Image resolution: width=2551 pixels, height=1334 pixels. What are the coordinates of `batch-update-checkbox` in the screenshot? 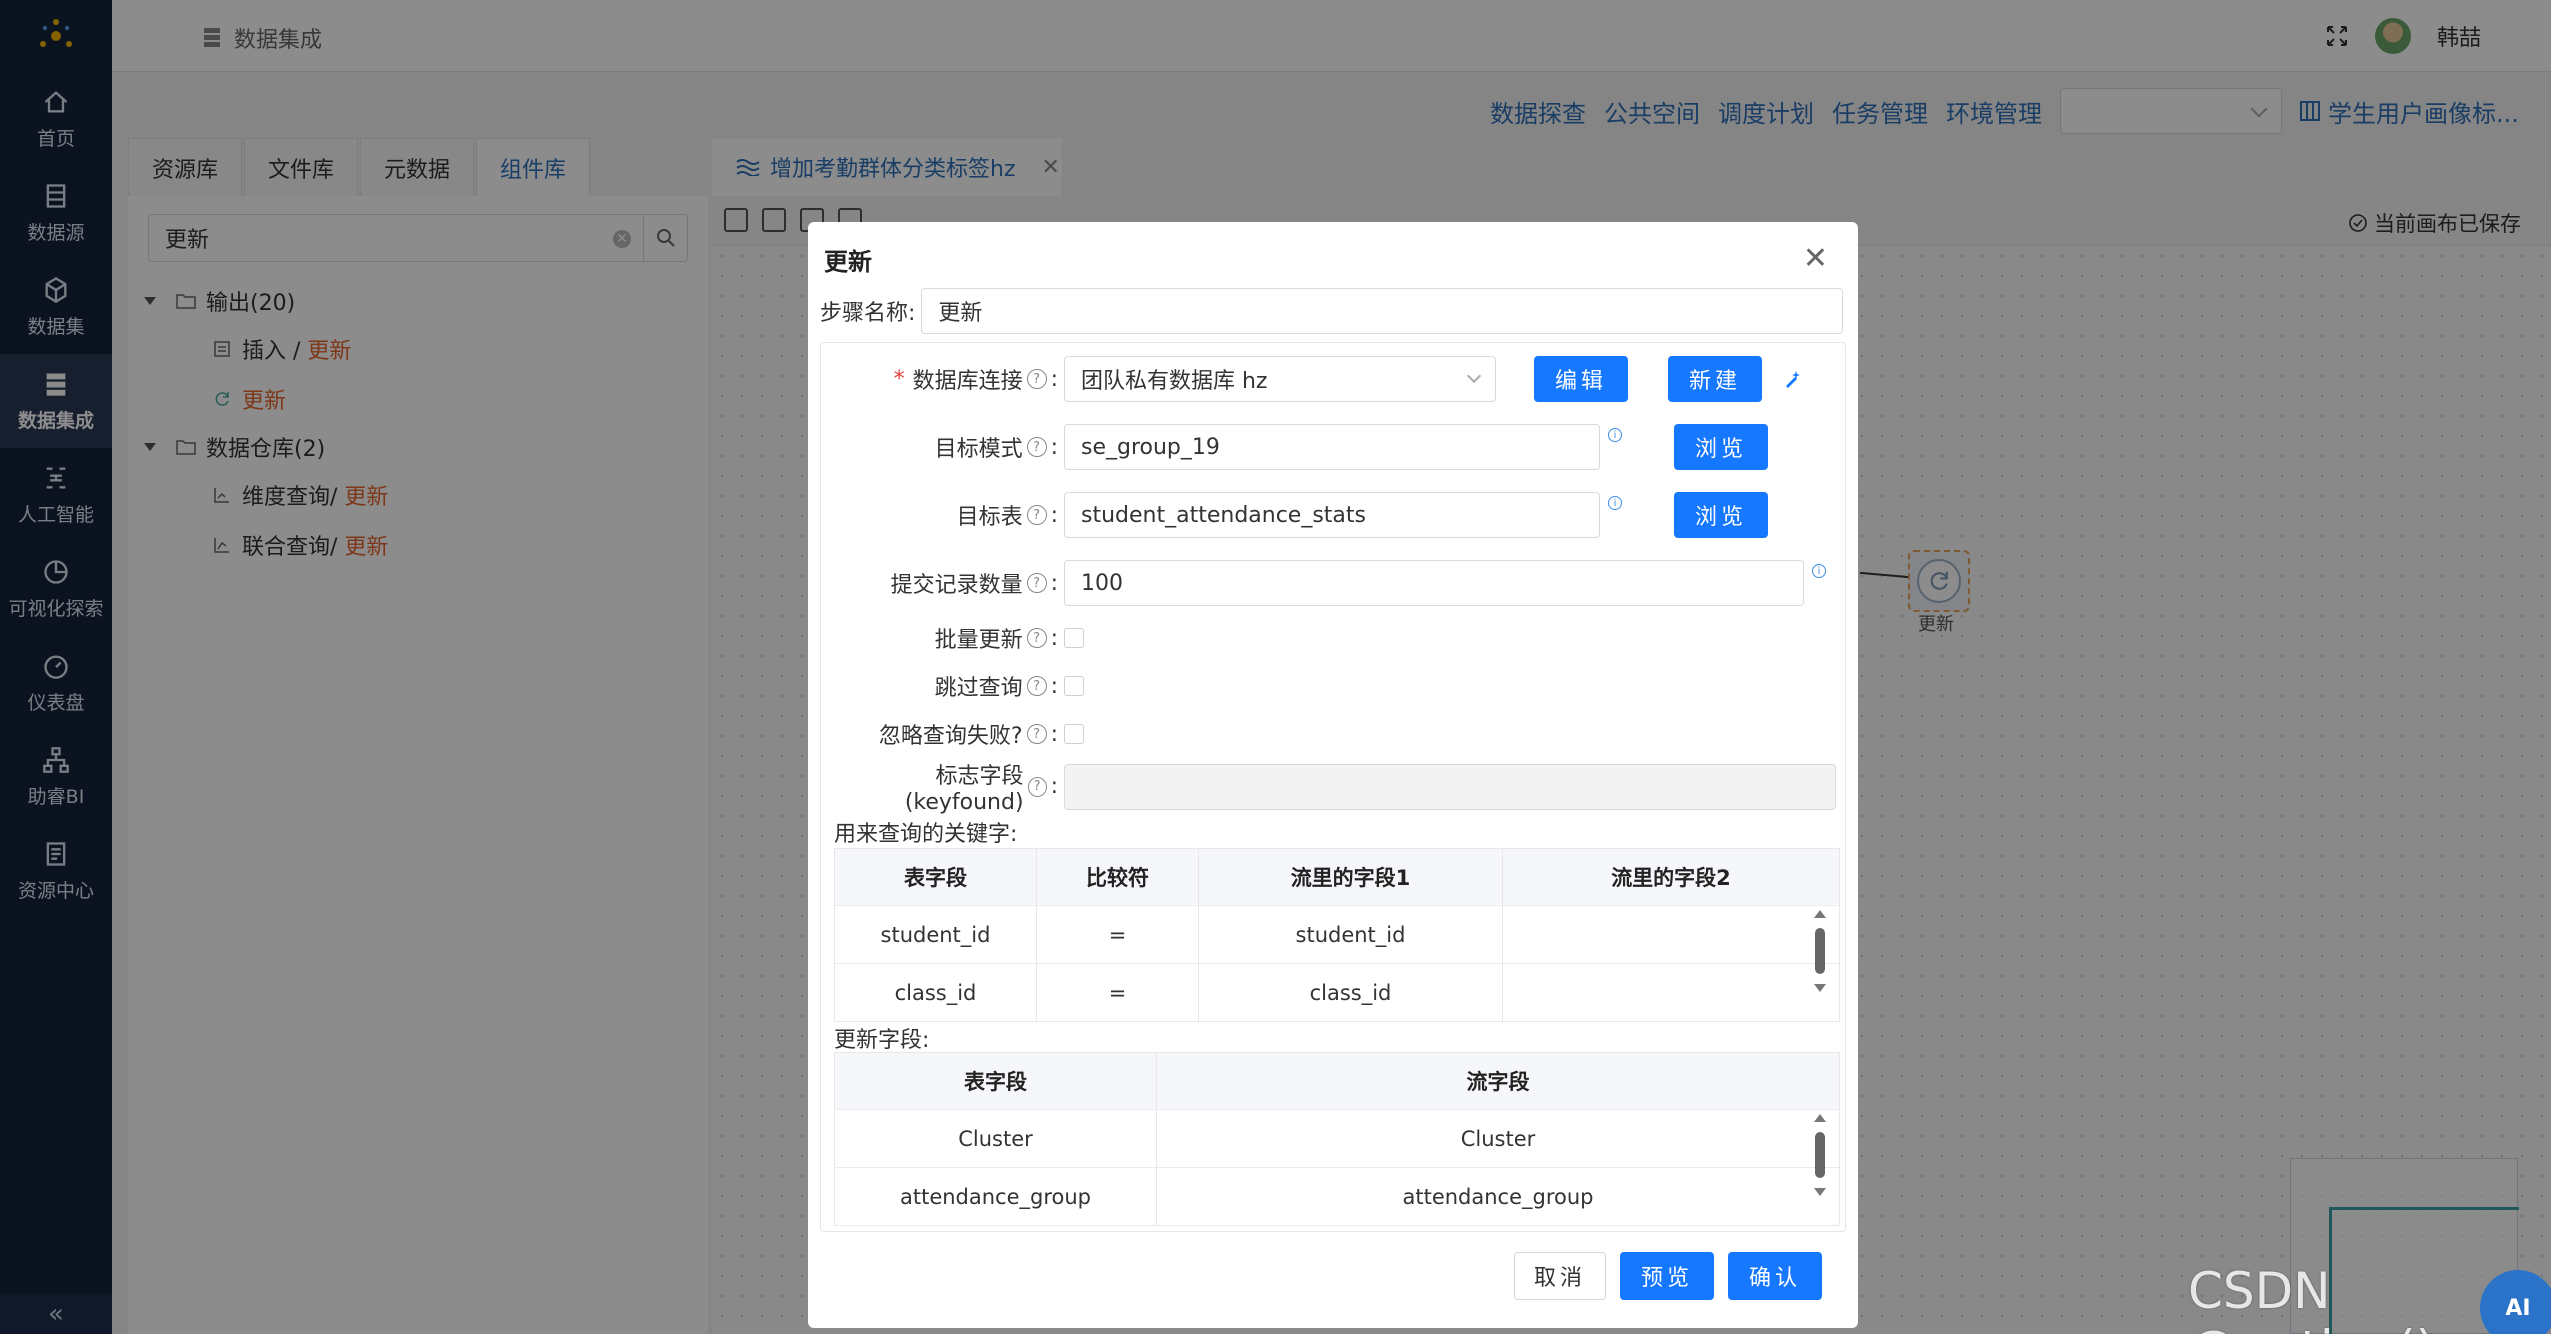 It's located at (1074, 638).